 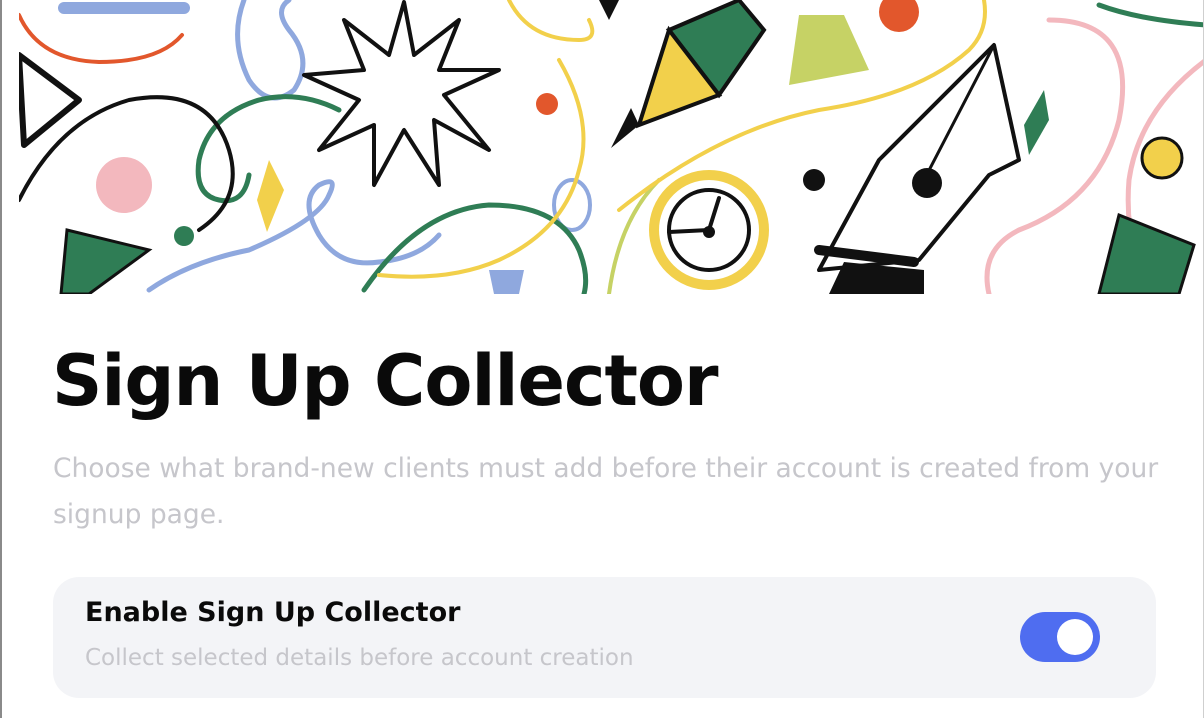 I want to click on enable-sign-up-collector-toggle, so click(x=1060, y=637).